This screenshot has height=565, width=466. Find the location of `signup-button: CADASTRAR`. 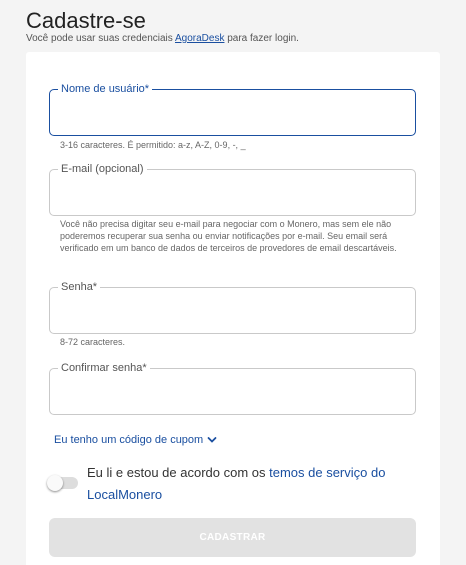

signup-button: CADASTRAR is located at coordinates (232, 537).